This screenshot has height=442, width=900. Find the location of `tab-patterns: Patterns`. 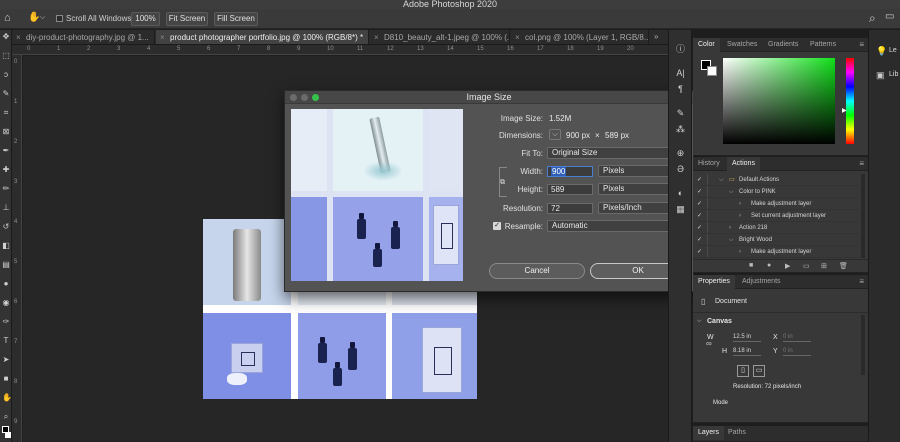

tab-patterns: Patterns is located at coordinates (823, 45).